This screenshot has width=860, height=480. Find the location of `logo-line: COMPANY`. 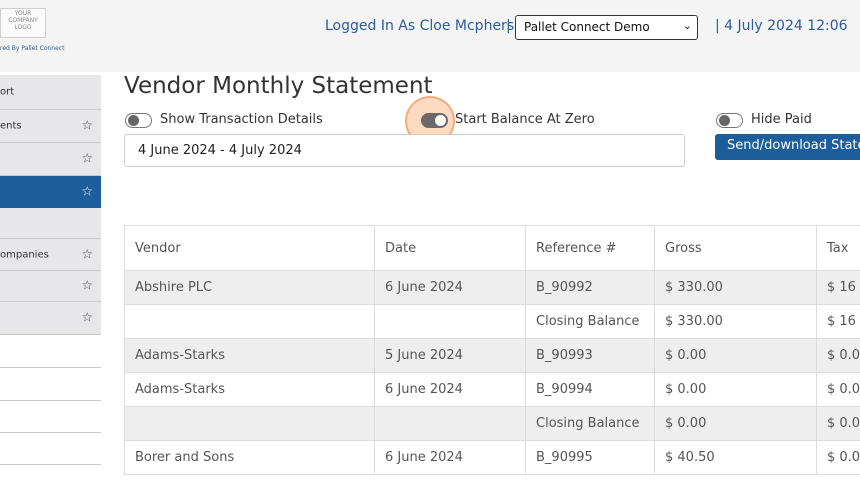

logo-line: COMPANY is located at coordinates (23, 20).